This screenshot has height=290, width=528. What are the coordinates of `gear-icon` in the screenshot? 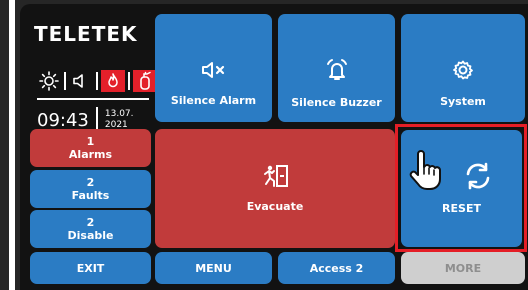 It's located at (463, 72).